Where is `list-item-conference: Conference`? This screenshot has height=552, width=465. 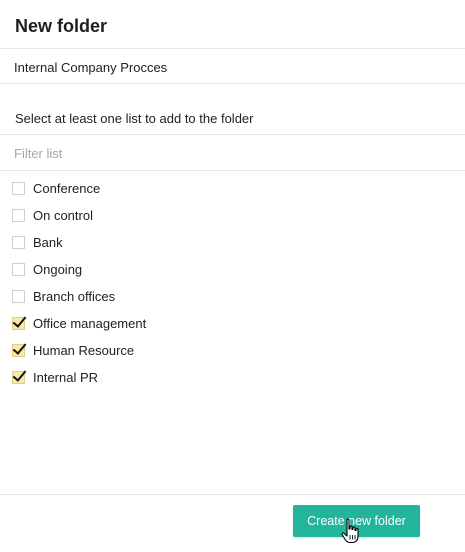
list-item-conference: Conference is located at coordinates (79, 188).